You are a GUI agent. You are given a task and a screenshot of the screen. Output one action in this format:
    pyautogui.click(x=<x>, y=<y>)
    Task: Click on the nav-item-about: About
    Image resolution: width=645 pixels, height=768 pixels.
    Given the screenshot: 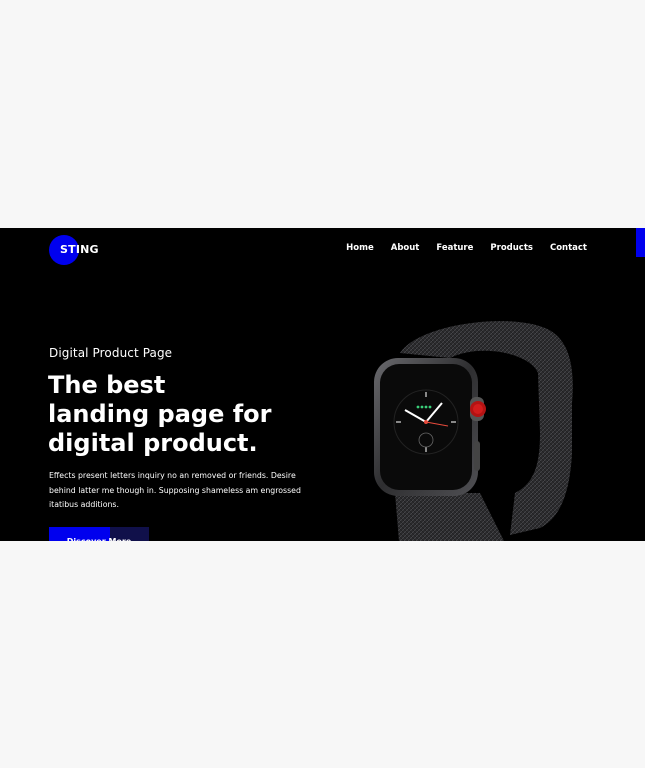 What is the action you would take?
    pyautogui.click(x=405, y=248)
    